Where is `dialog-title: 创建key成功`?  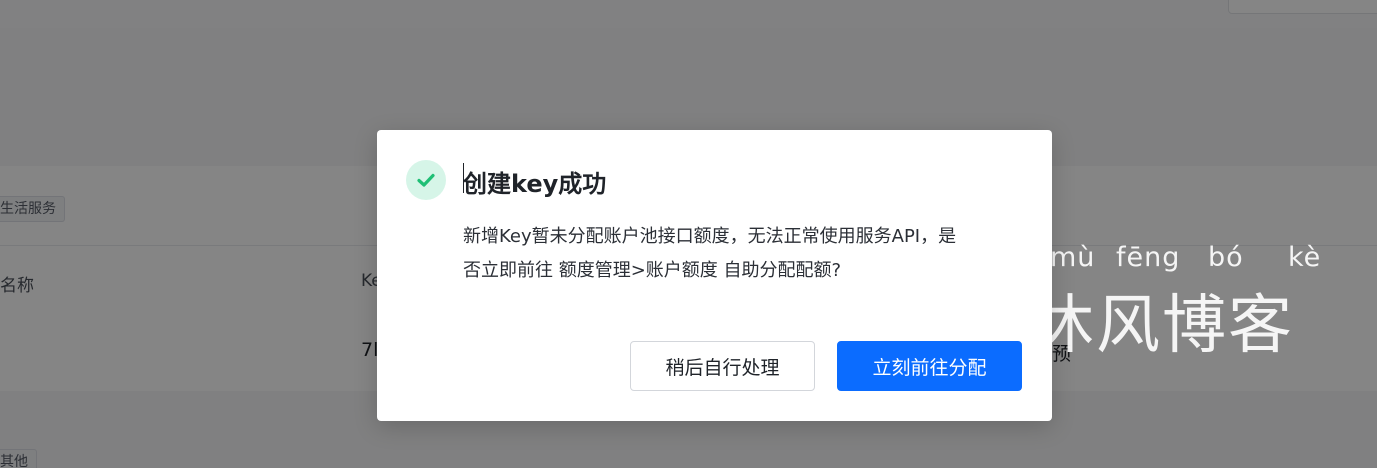 dialog-title: 创建key成功 is located at coordinates (535, 184).